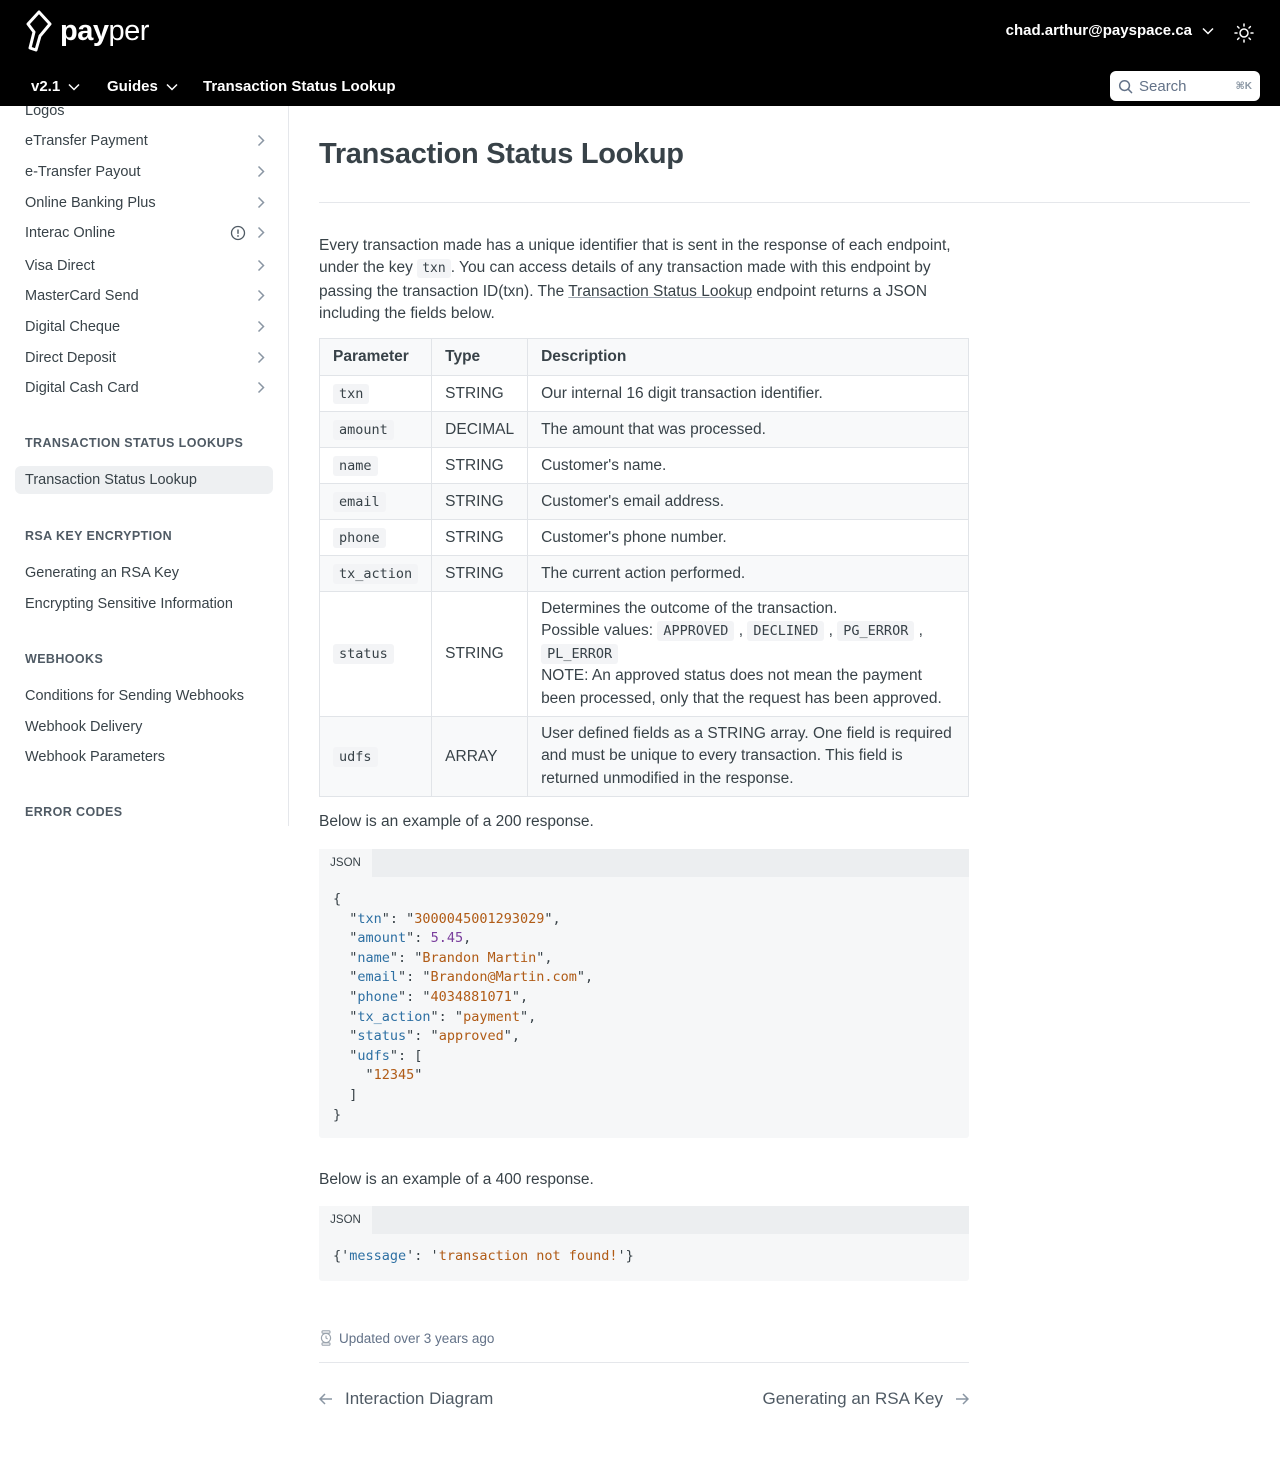 The height and width of the screenshot is (1460, 1280). I want to click on search-icon, so click(1125, 86).